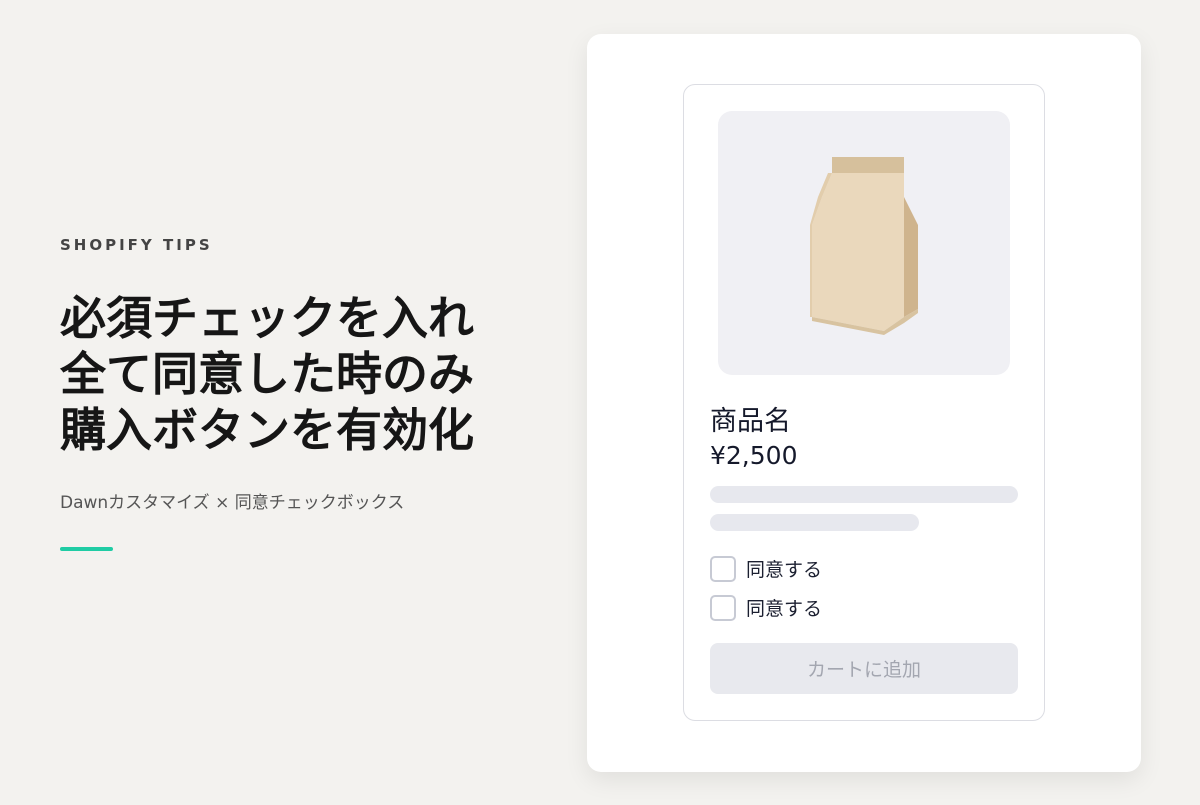  I want to click on product-name: 商品名, so click(750, 421).